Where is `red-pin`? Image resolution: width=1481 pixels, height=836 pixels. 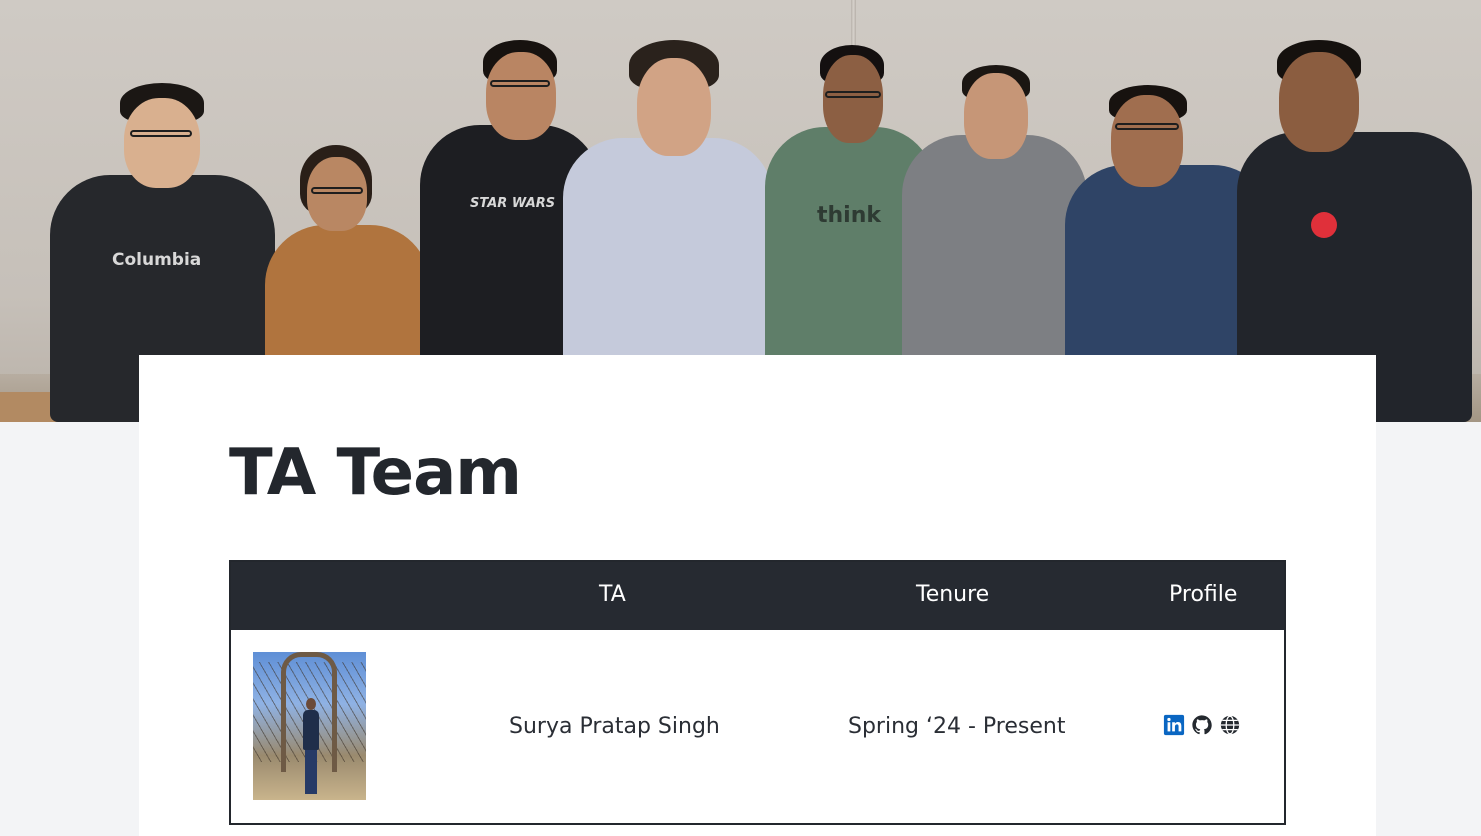
red-pin is located at coordinates (1324, 225).